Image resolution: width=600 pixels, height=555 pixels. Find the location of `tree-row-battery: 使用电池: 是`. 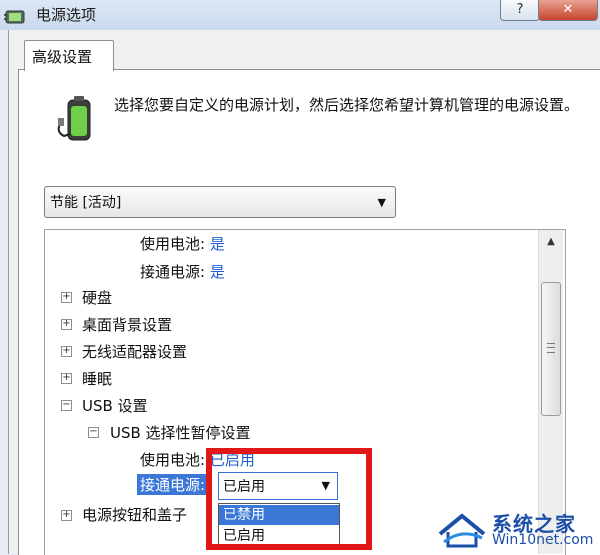

tree-row-battery: 使用电池: 是 is located at coordinates (182, 243).